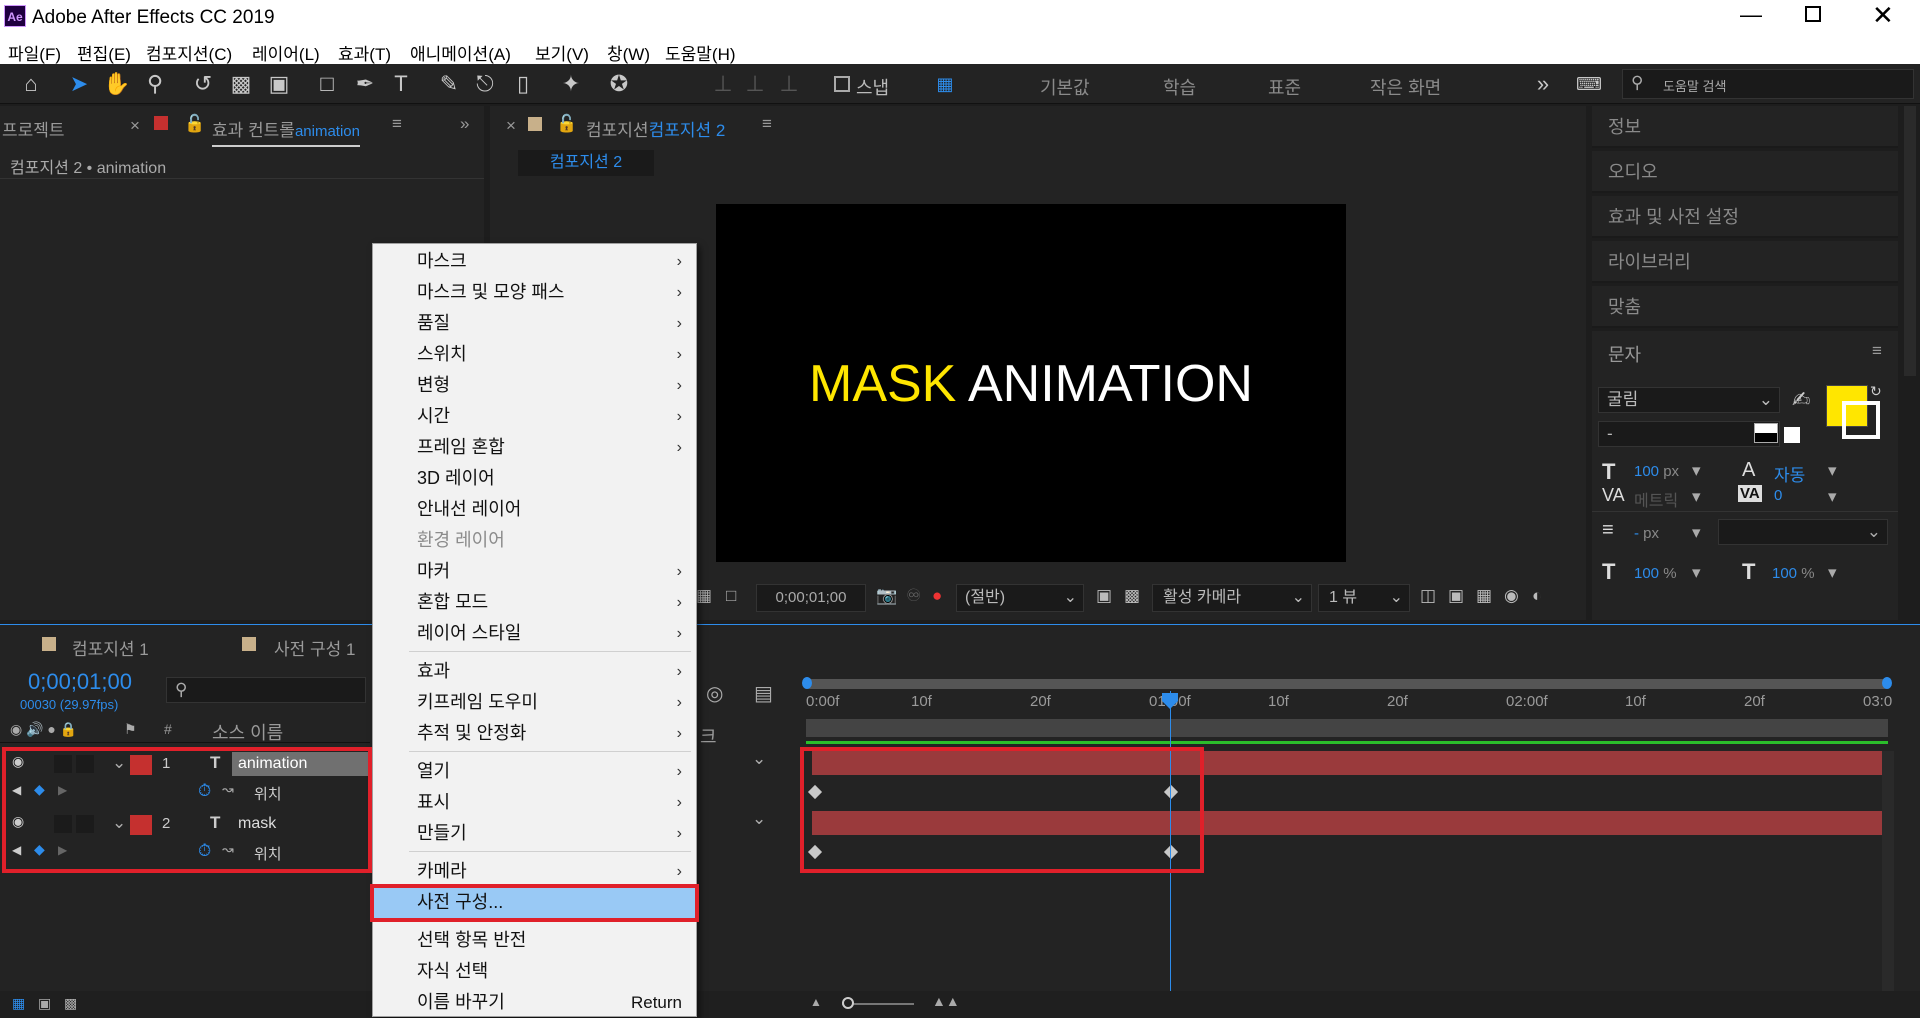 This screenshot has width=1920, height=1018. I want to click on timeline-icon: ▦, so click(1484, 596).